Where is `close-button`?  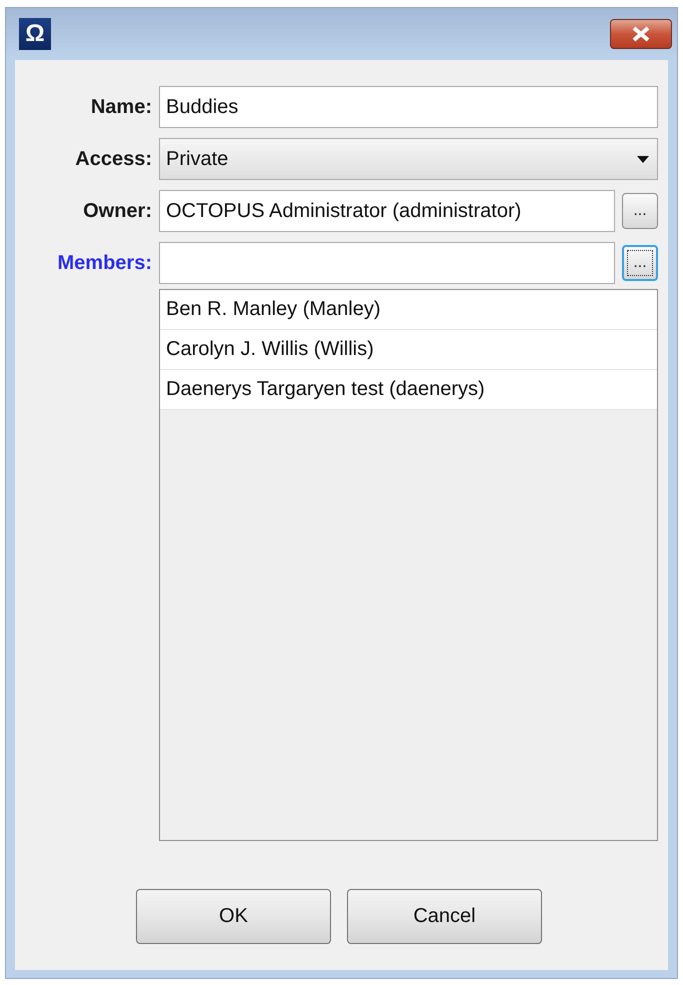
close-button is located at coordinates (641, 34).